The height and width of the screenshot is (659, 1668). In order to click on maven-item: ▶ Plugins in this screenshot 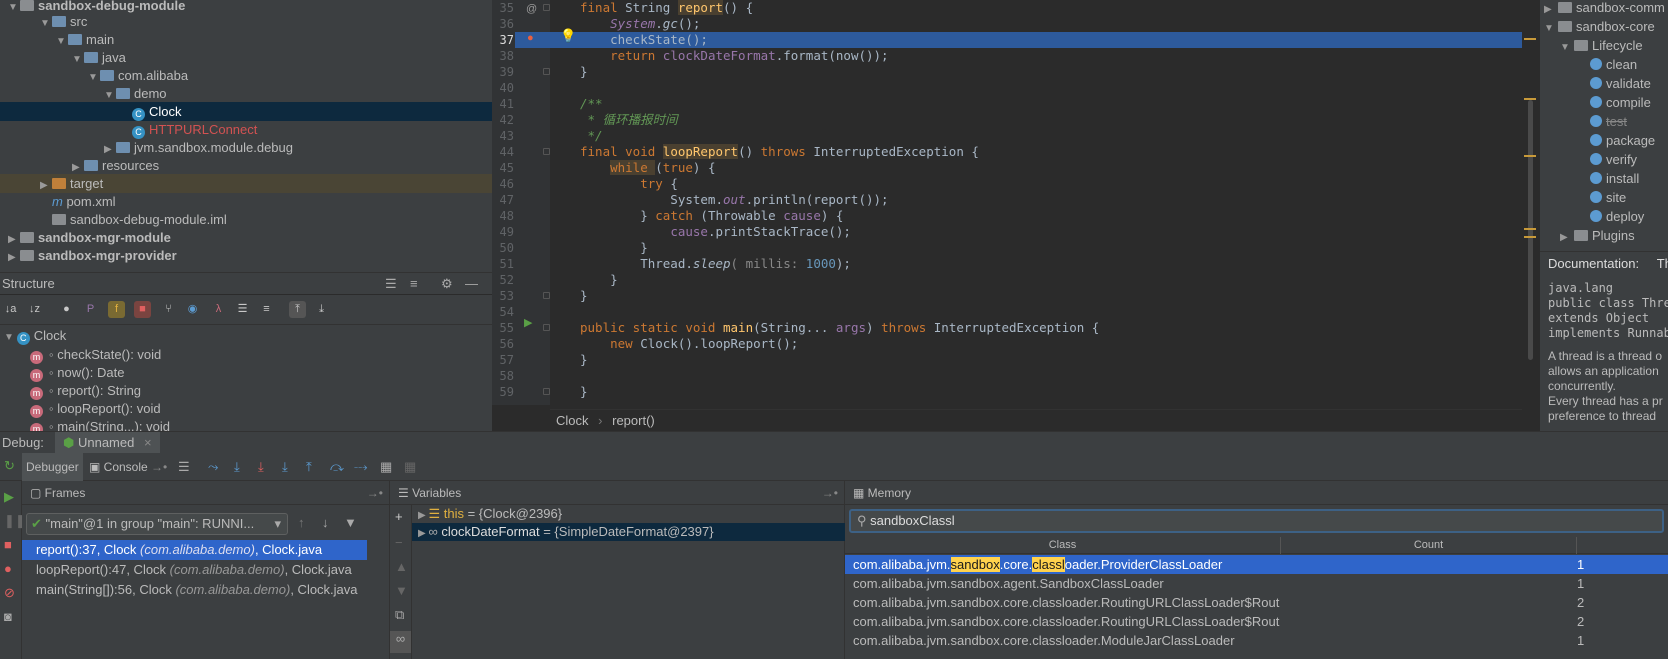, I will do `click(1597, 235)`.